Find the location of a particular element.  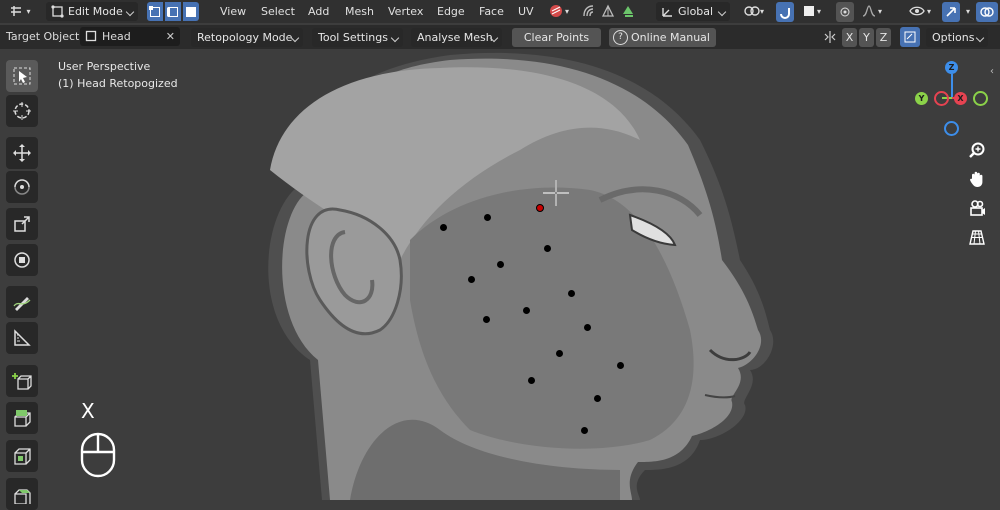

add-cube-tool is located at coordinates (22, 381).